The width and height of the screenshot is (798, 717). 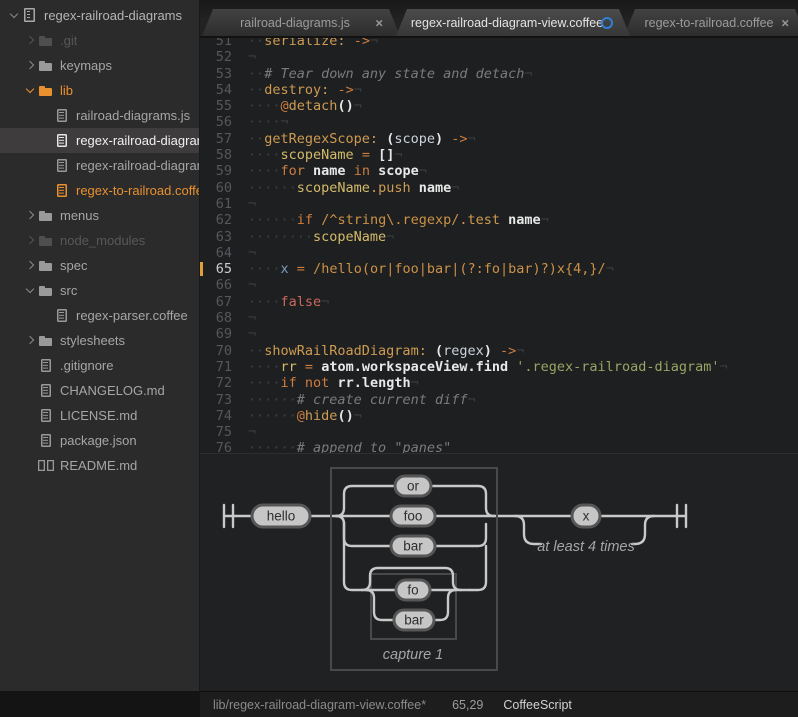 I want to click on tree-item: menus, so click(x=99, y=215).